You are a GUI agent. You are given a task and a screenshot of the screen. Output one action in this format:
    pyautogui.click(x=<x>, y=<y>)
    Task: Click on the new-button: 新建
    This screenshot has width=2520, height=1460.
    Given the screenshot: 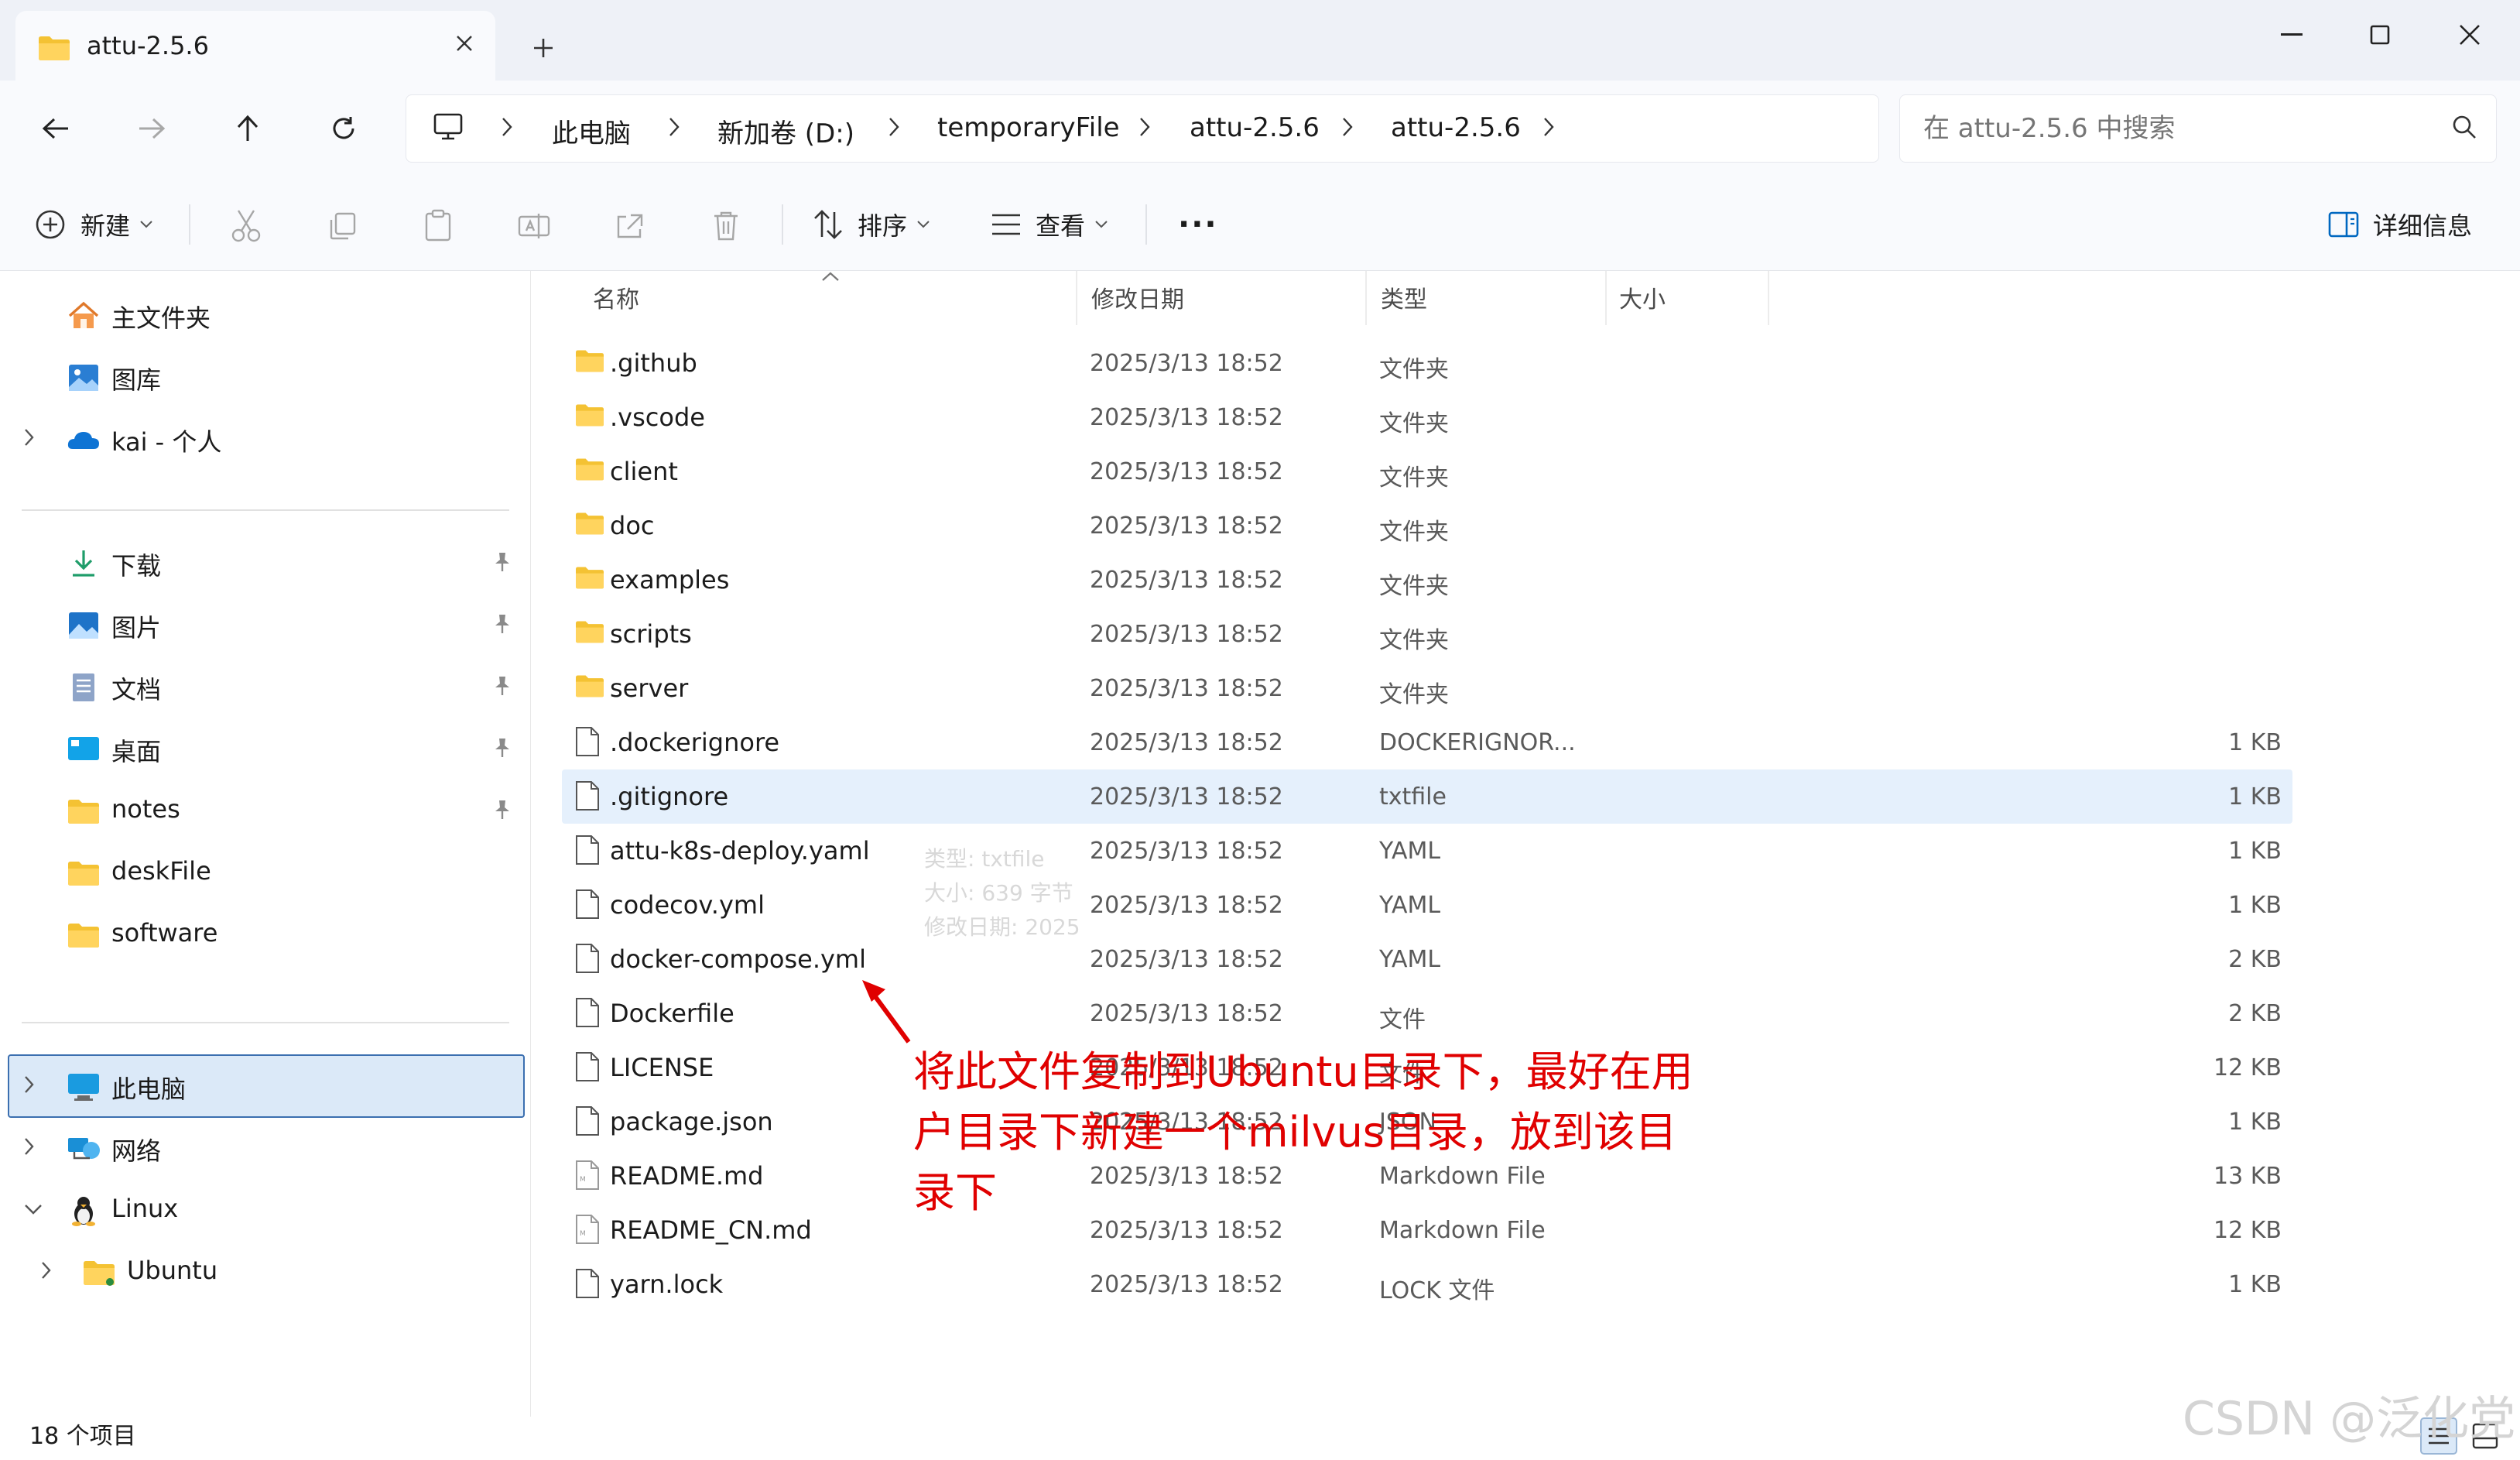 What is the action you would take?
    pyautogui.click(x=94, y=224)
    